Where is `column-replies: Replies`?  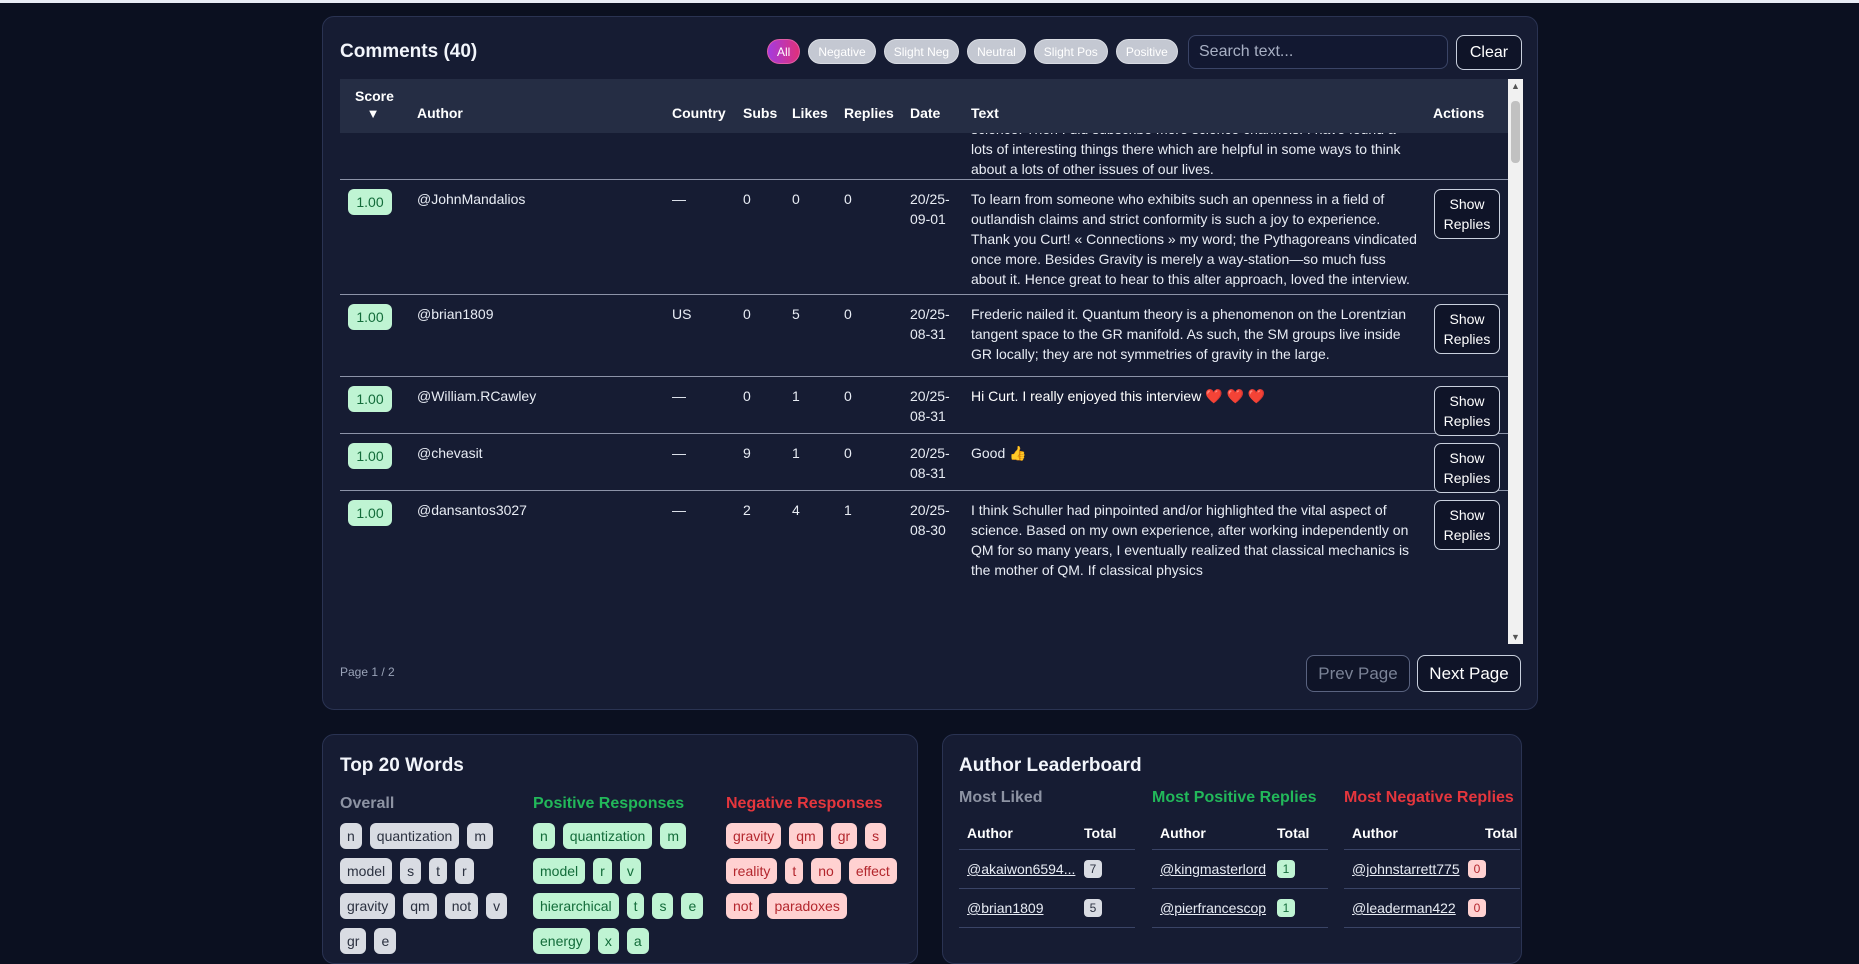
column-replies: Replies is located at coordinates (869, 113).